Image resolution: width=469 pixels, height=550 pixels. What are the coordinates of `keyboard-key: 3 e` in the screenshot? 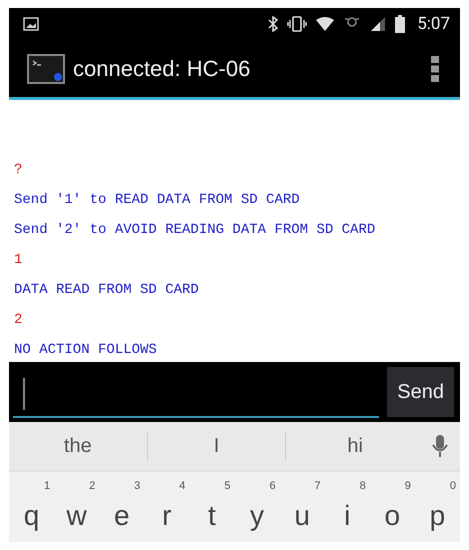 It's located at (121, 507).